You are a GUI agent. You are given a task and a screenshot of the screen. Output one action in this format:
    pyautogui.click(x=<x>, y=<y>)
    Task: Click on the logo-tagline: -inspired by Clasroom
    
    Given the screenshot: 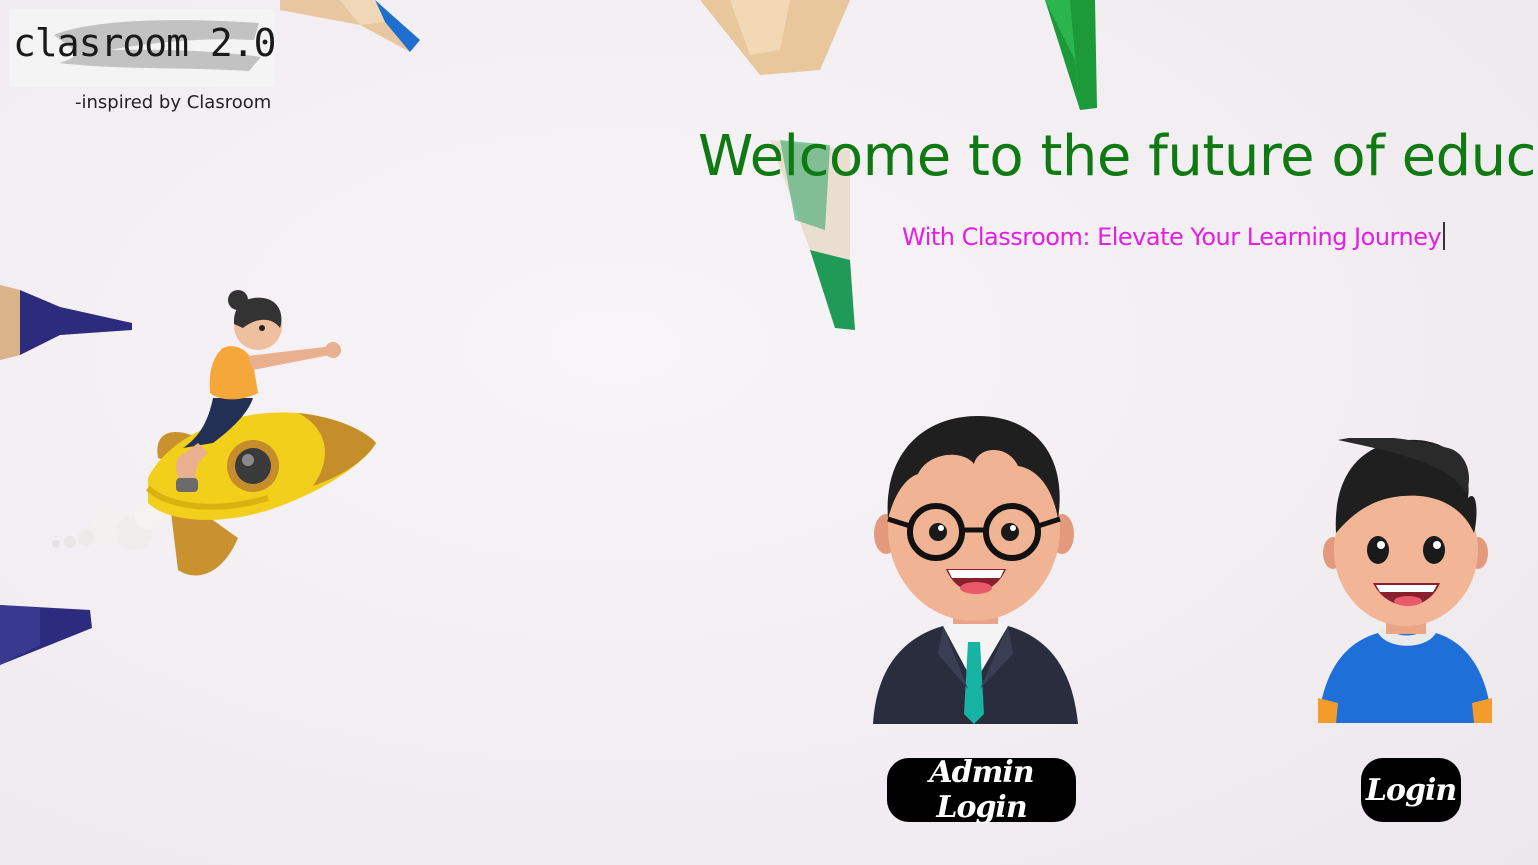 What is the action you would take?
    pyautogui.click(x=173, y=102)
    